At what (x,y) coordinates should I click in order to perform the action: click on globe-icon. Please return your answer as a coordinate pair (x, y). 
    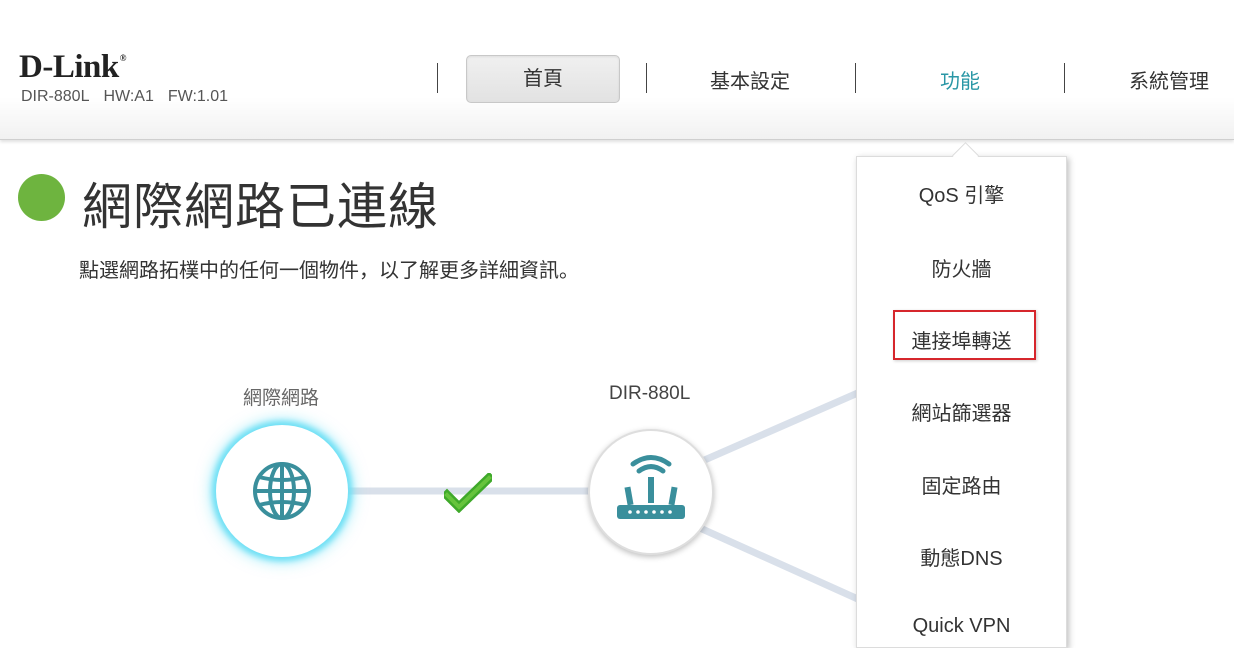
    Looking at the image, I should click on (282, 491).